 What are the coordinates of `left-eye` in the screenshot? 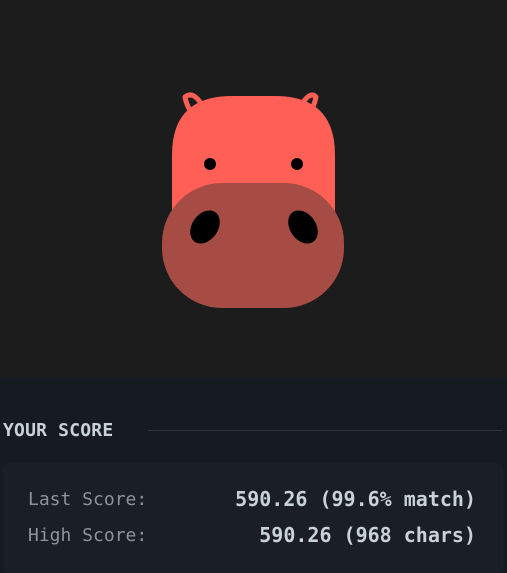 It's located at (210, 164).